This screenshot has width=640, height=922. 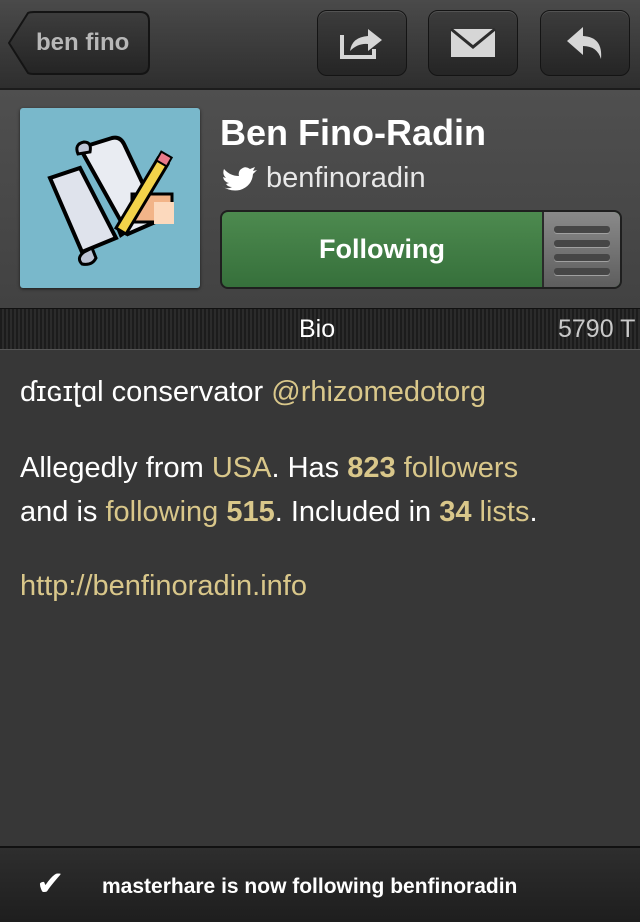 I want to click on share-icon, so click(x=361, y=44).